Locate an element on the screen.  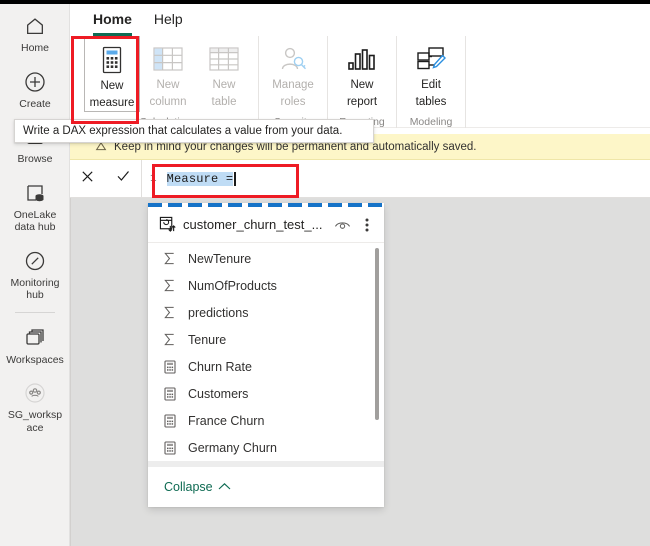
workspaces-icon is located at coordinates (35, 338).